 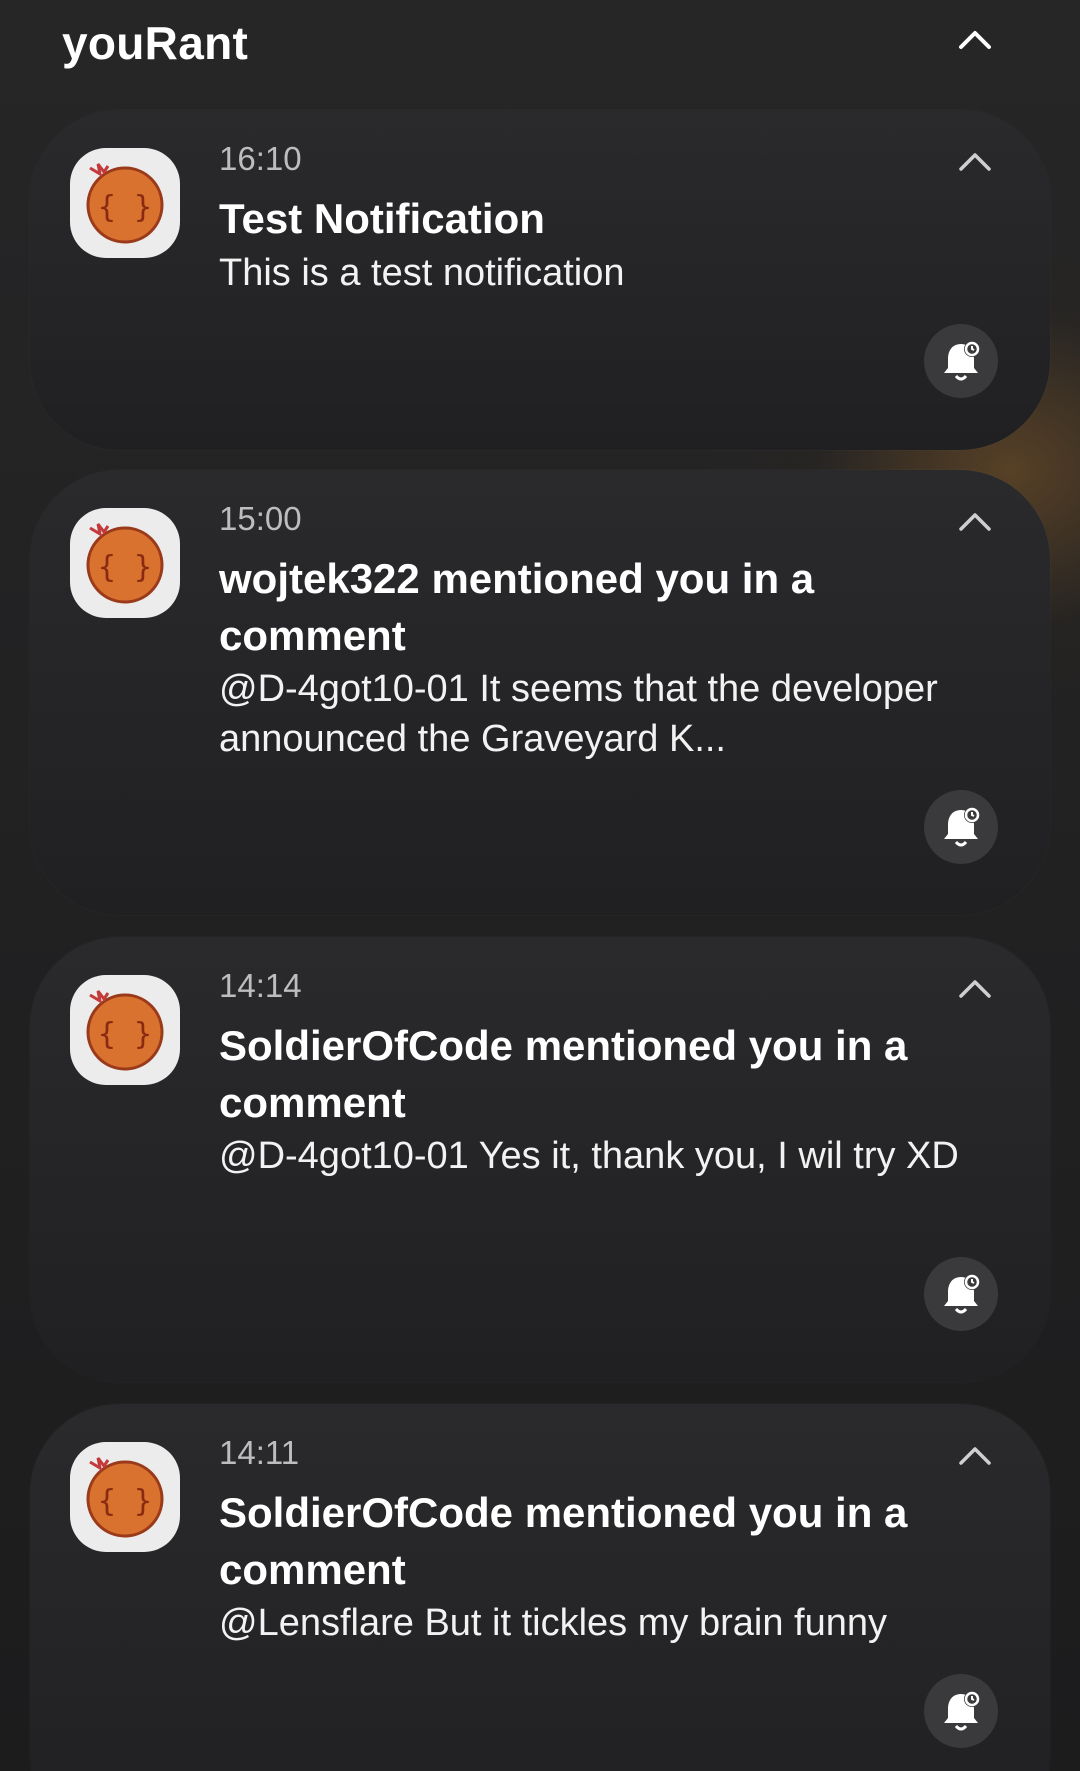 I want to click on group-app-name: youRant, so click(x=155, y=43).